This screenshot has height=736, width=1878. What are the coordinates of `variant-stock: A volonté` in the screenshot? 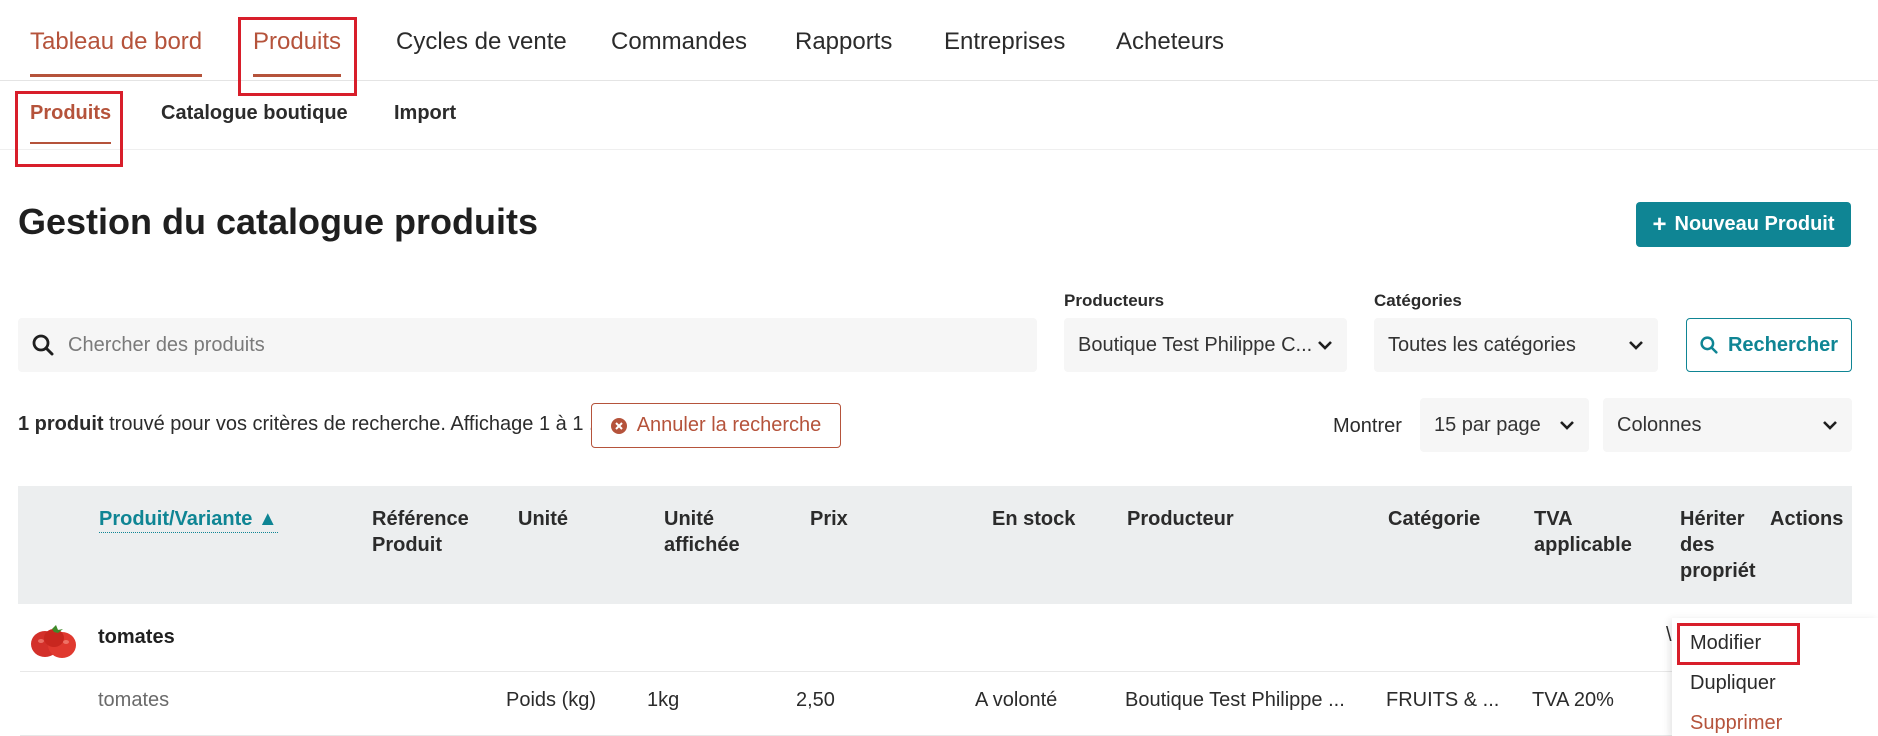 It's located at (1016, 700).